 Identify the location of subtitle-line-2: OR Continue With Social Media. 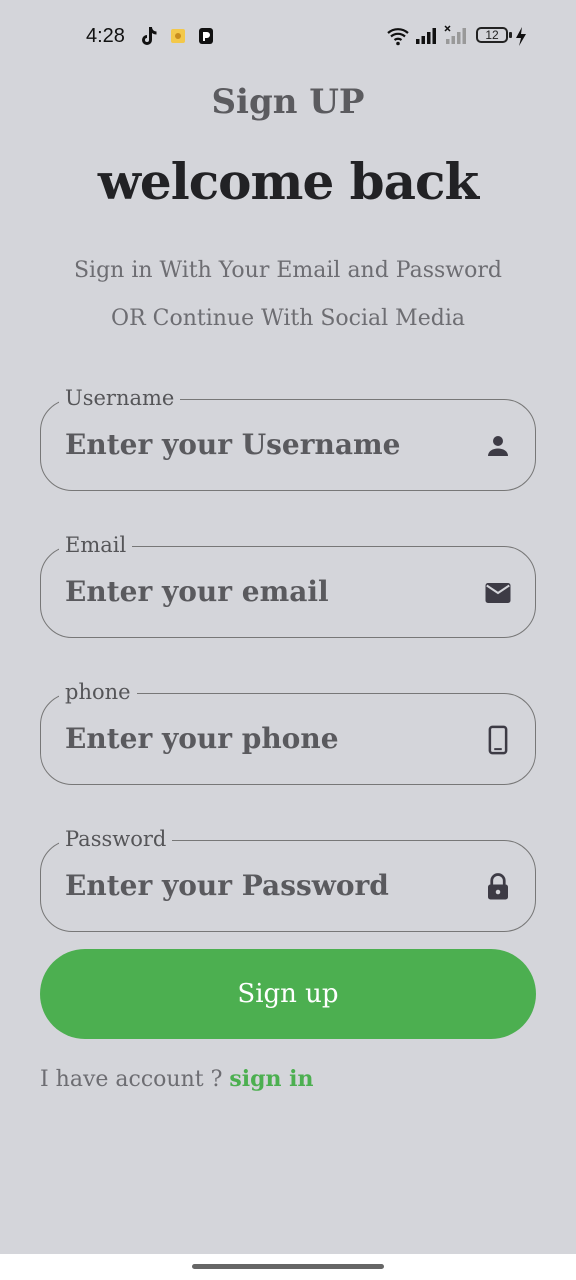
(288, 318).